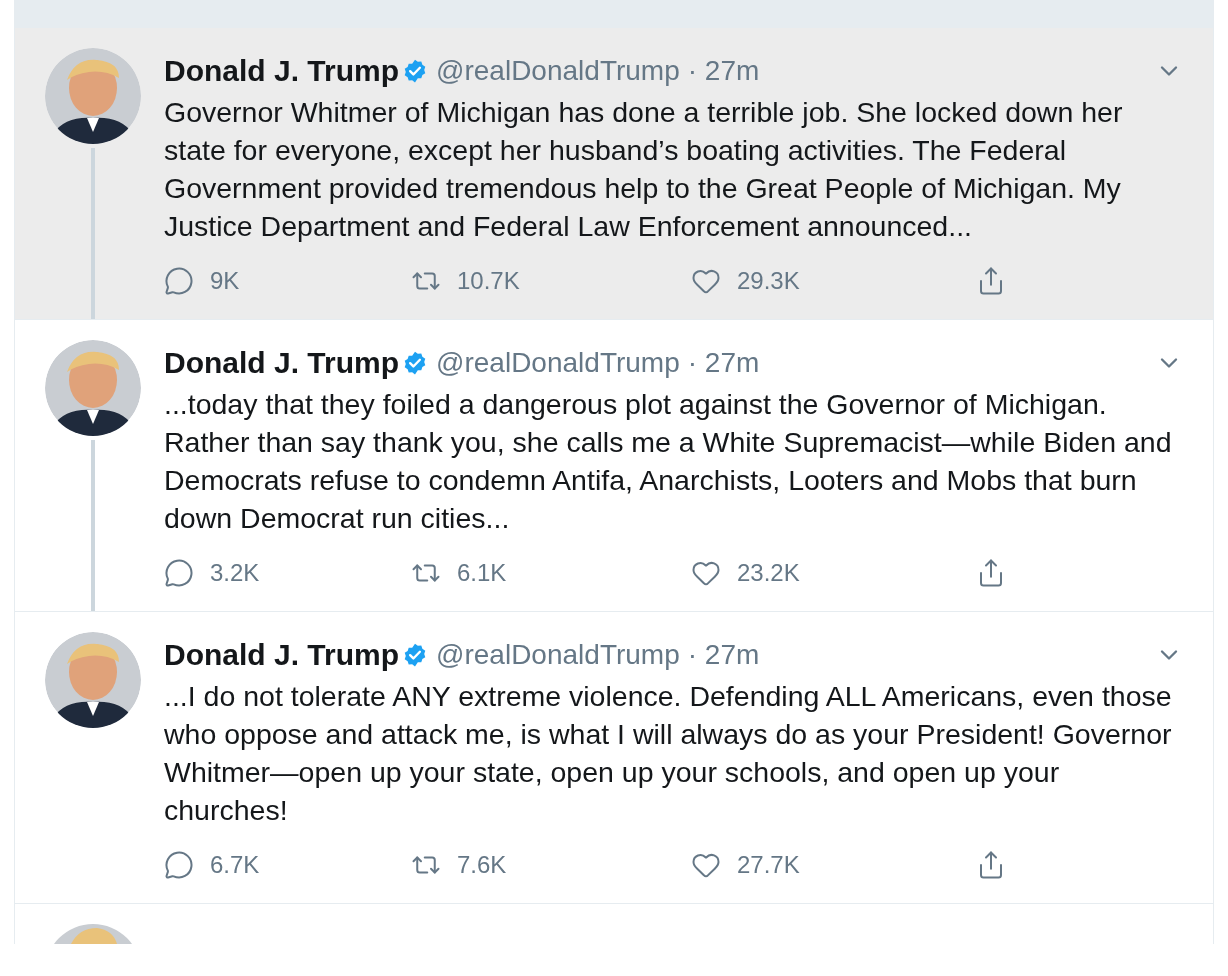 This screenshot has height=976, width=1228. What do you see at coordinates (235, 865) in the screenshot?
I see `reply-count: 6.7K` at bounding box center [235, 865].